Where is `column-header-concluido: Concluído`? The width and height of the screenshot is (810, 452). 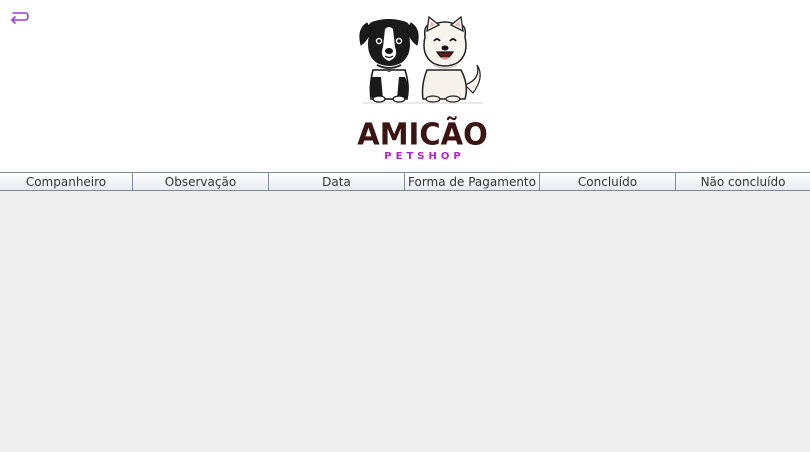 column-header-concluido: Concluído is located at coordinates (608, 181).